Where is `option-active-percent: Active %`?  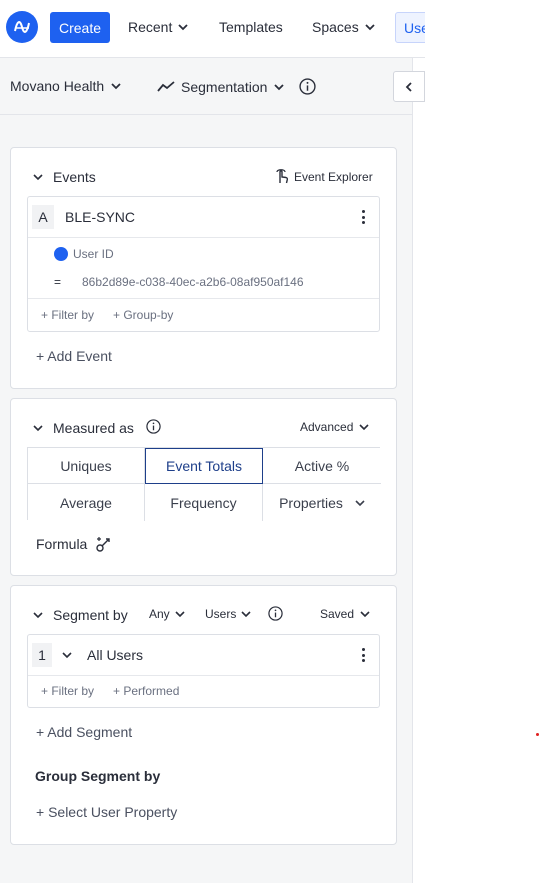
option-active-percent: Active % is located at coordinates (322, 466).